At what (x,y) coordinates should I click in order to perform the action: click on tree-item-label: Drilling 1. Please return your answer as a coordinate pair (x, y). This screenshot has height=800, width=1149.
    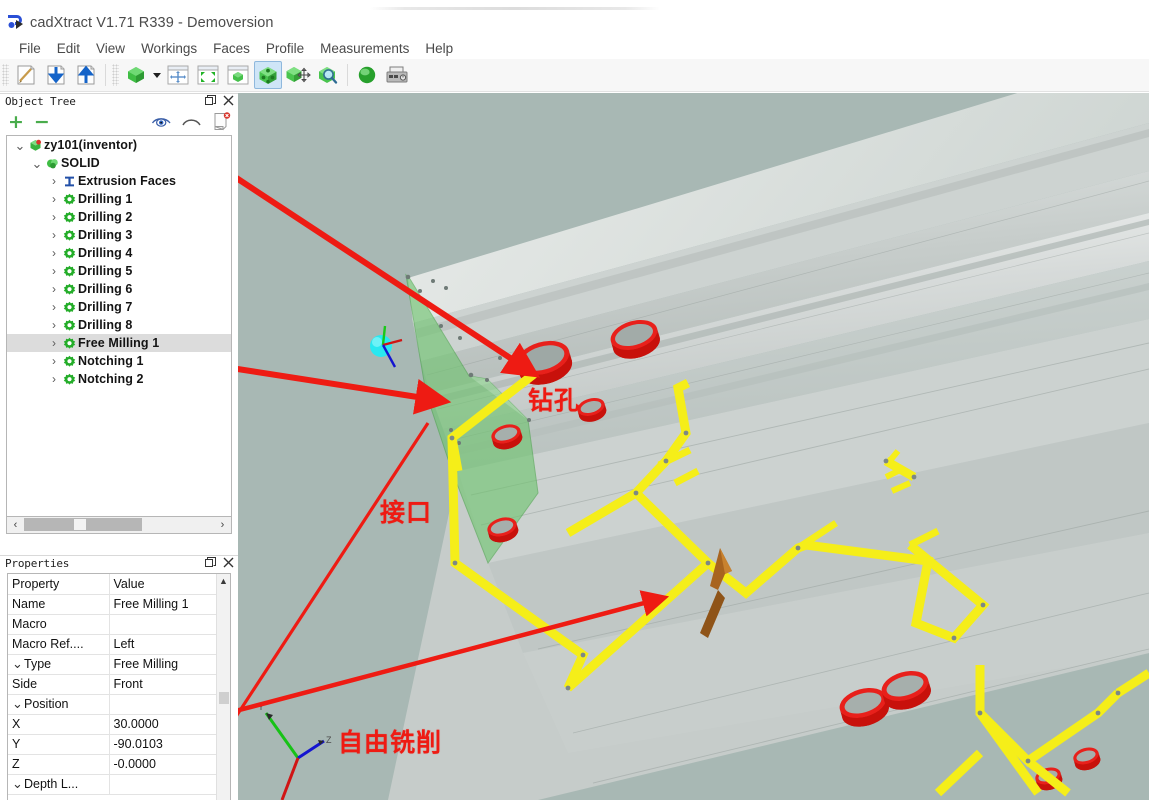
    Looking at the image, I should click on (105, 199).